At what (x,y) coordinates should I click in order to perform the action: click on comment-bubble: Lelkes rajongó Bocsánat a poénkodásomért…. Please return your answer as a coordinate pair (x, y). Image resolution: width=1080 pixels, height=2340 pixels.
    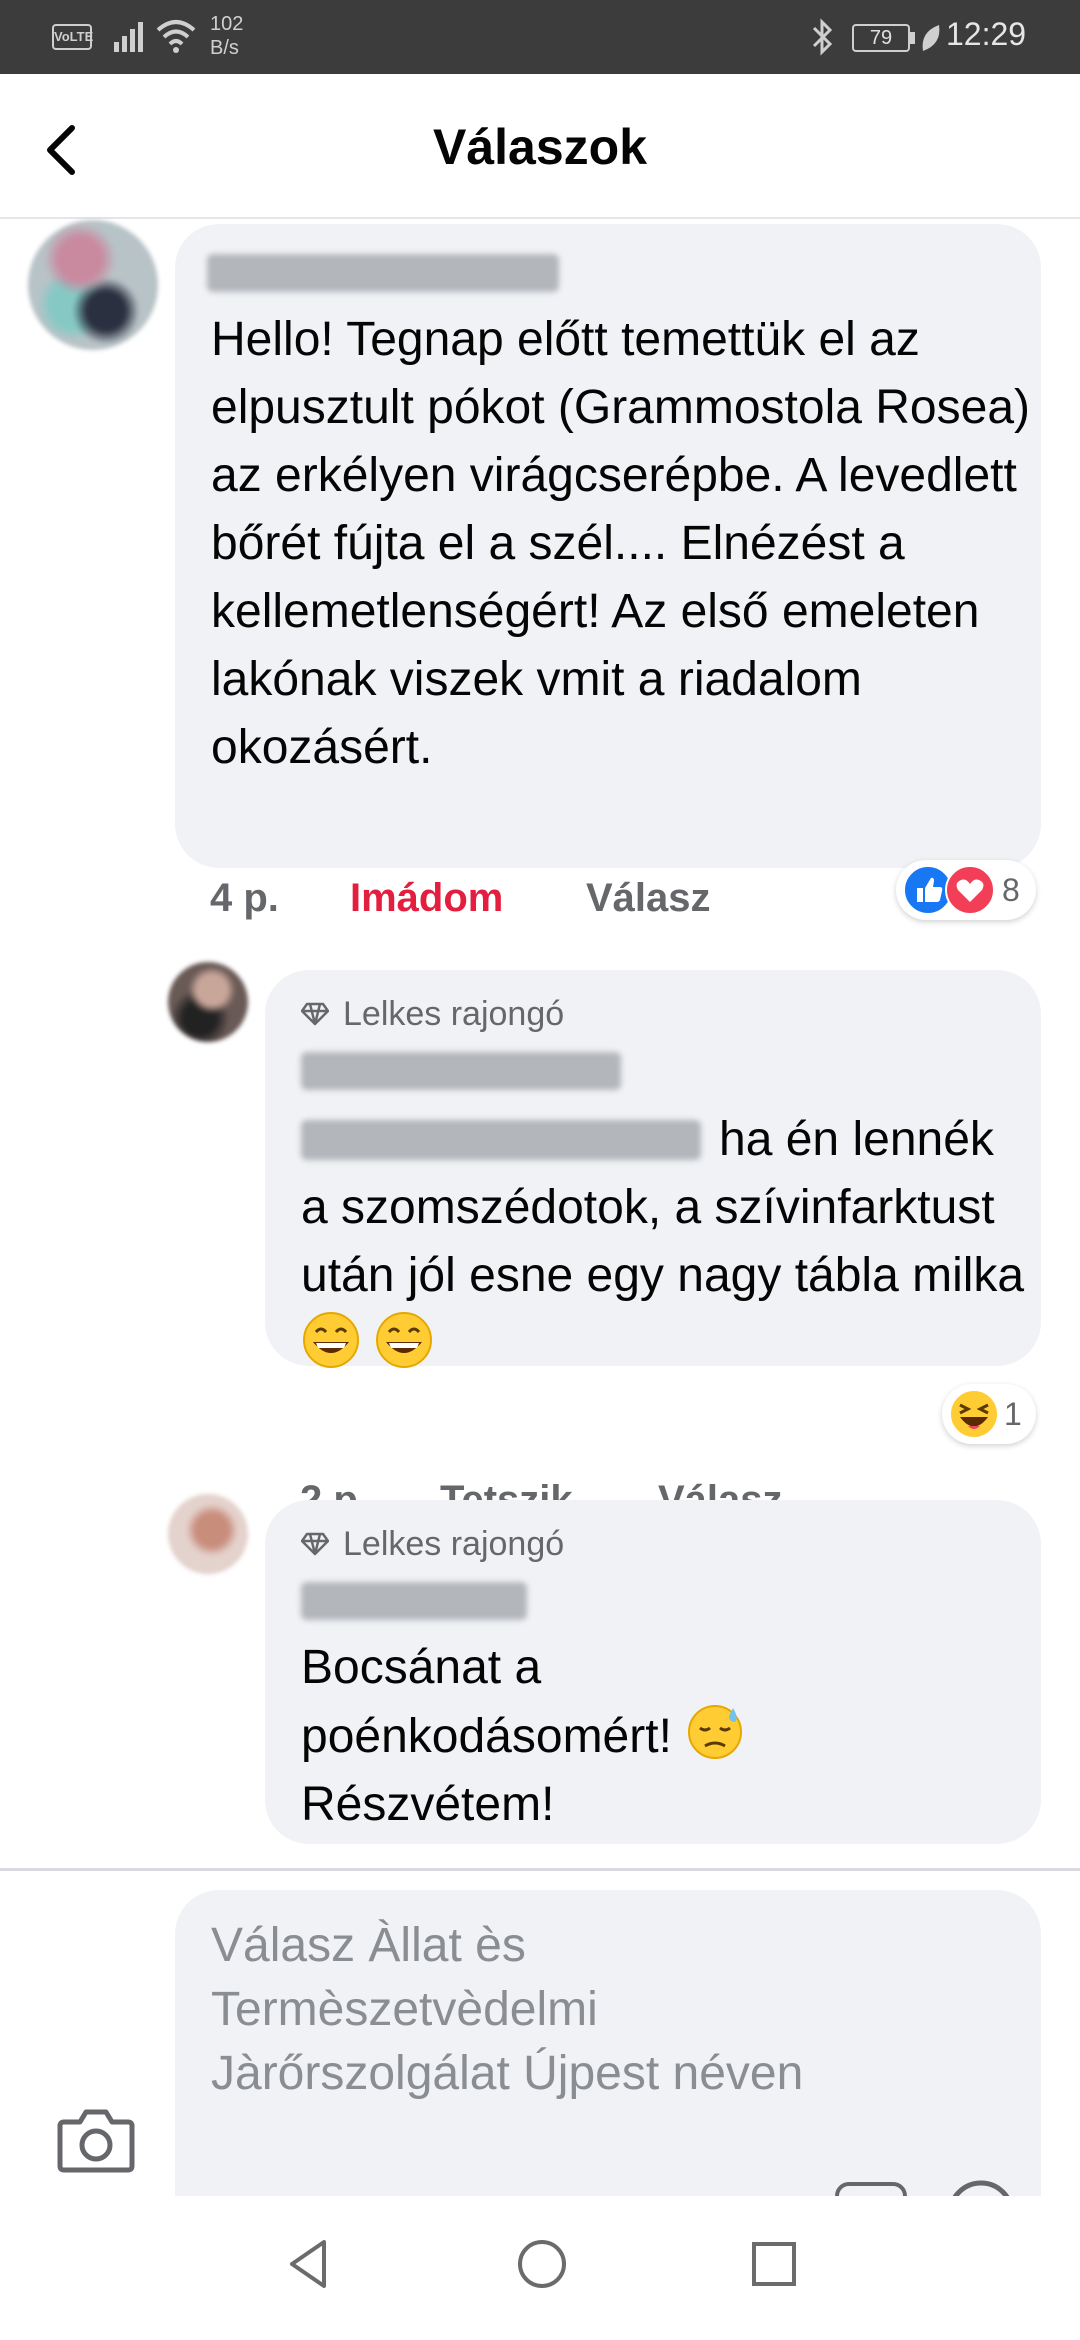
    Looking at the image, I should click on (653, 1672).